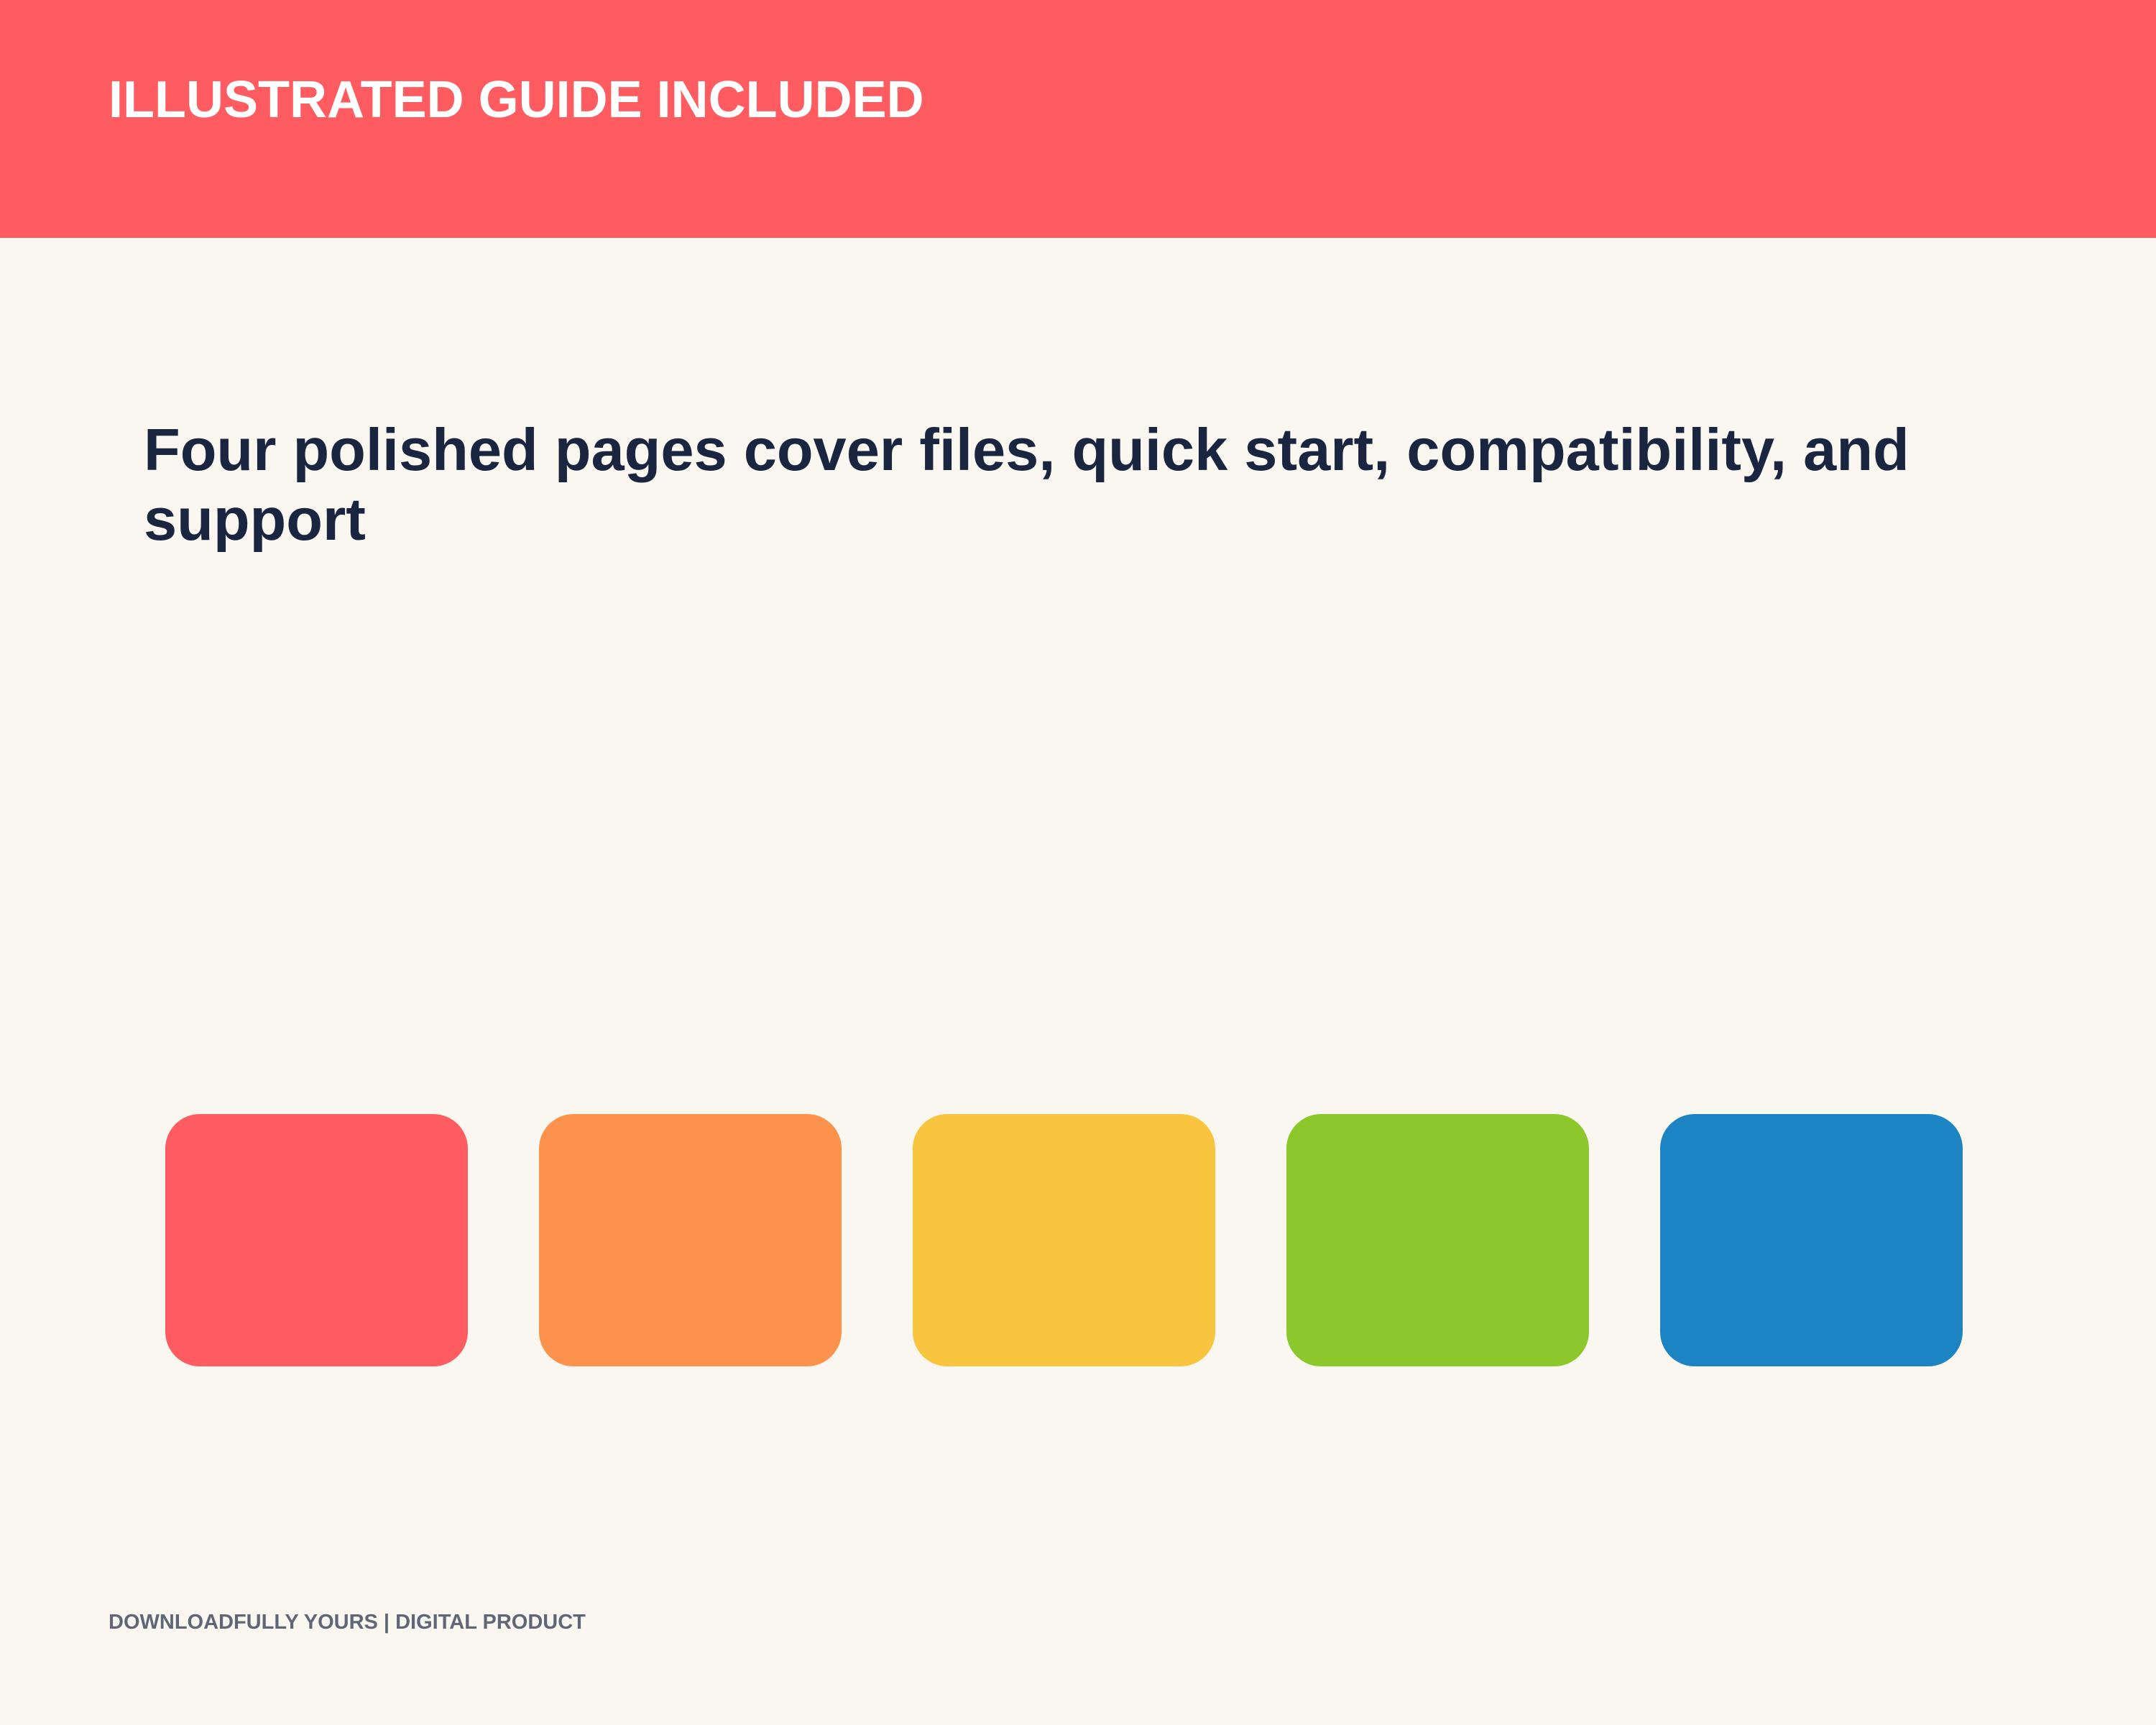 The width and height of the screenshot is (2156, 1725). I want to click on color-swatch-green, so click(1437, 1240).